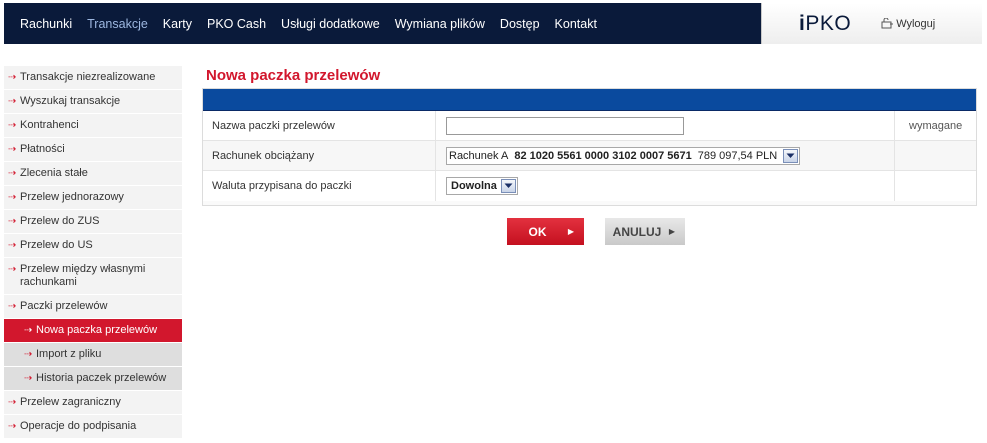  I want to click on sidebar-item-nowa-paczka: ⇢ Nowa paczka przelewów, so click(93, 331).